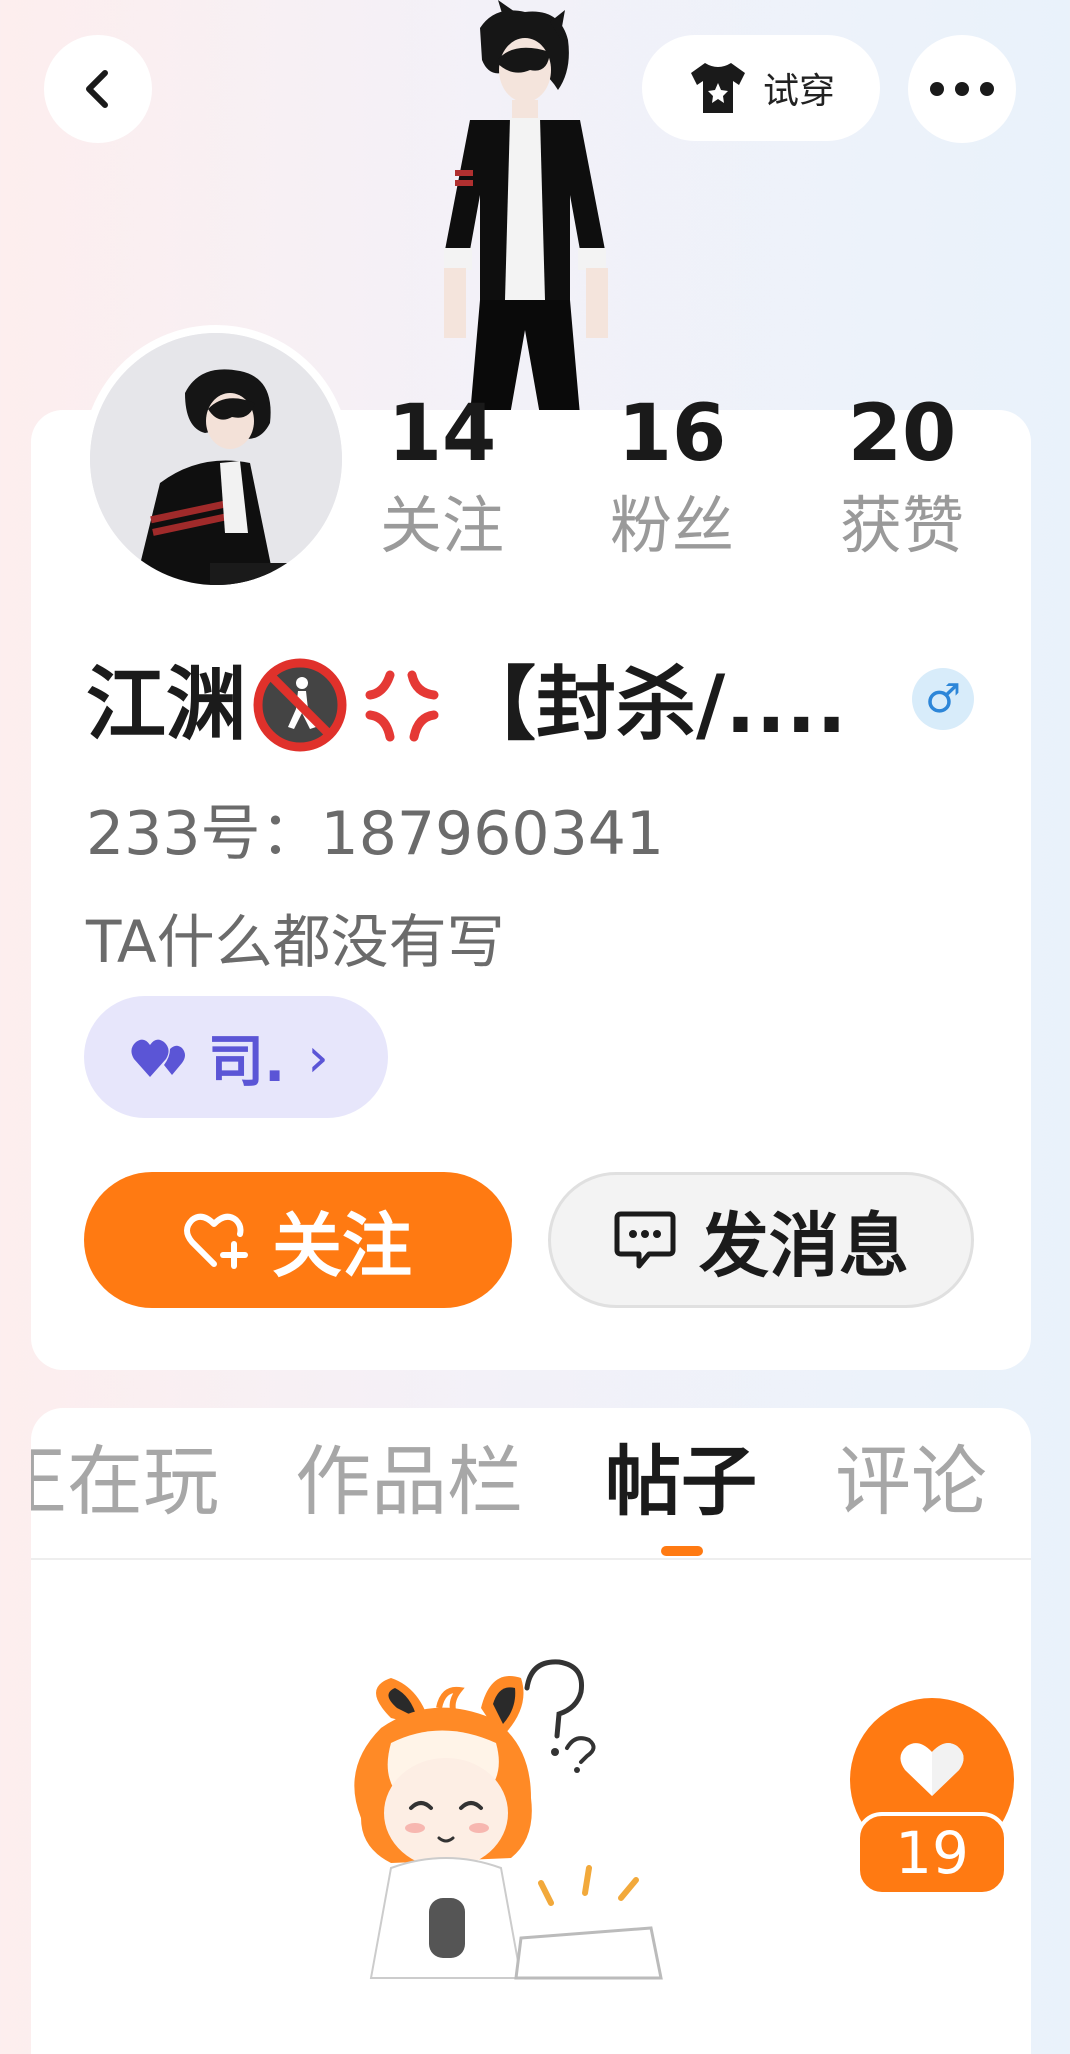  What do you see at coordinates (932, 1769) in the screenshot?
I see `heart-icon` at bounding box center [932, 1769].